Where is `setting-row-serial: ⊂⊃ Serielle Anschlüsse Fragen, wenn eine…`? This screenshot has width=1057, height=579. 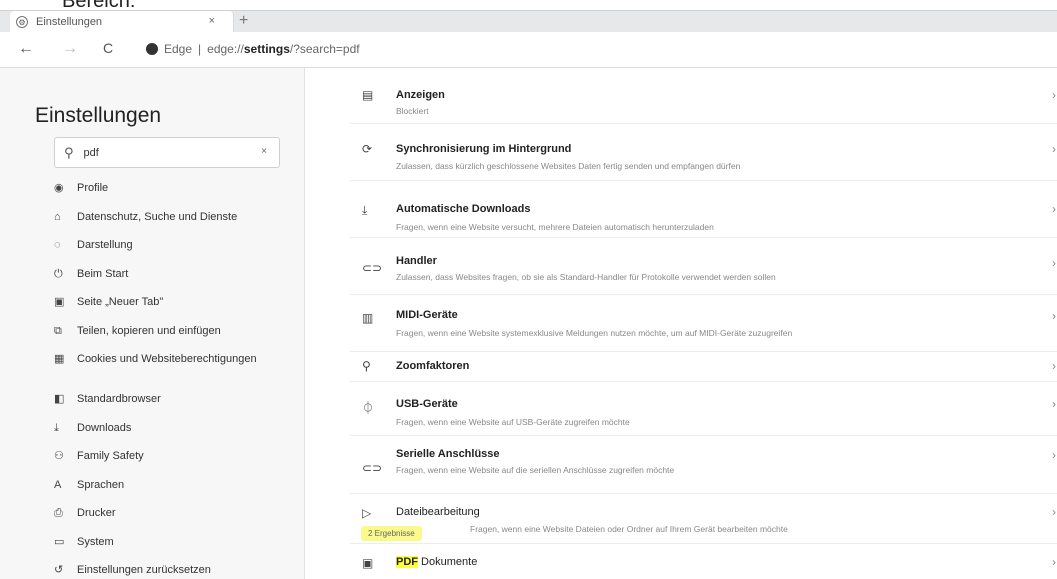 setting-row-serial: ⊂⊃ Serielle Anschlüsse Fragen, wenn eine… is located at coordinates (703, 465).